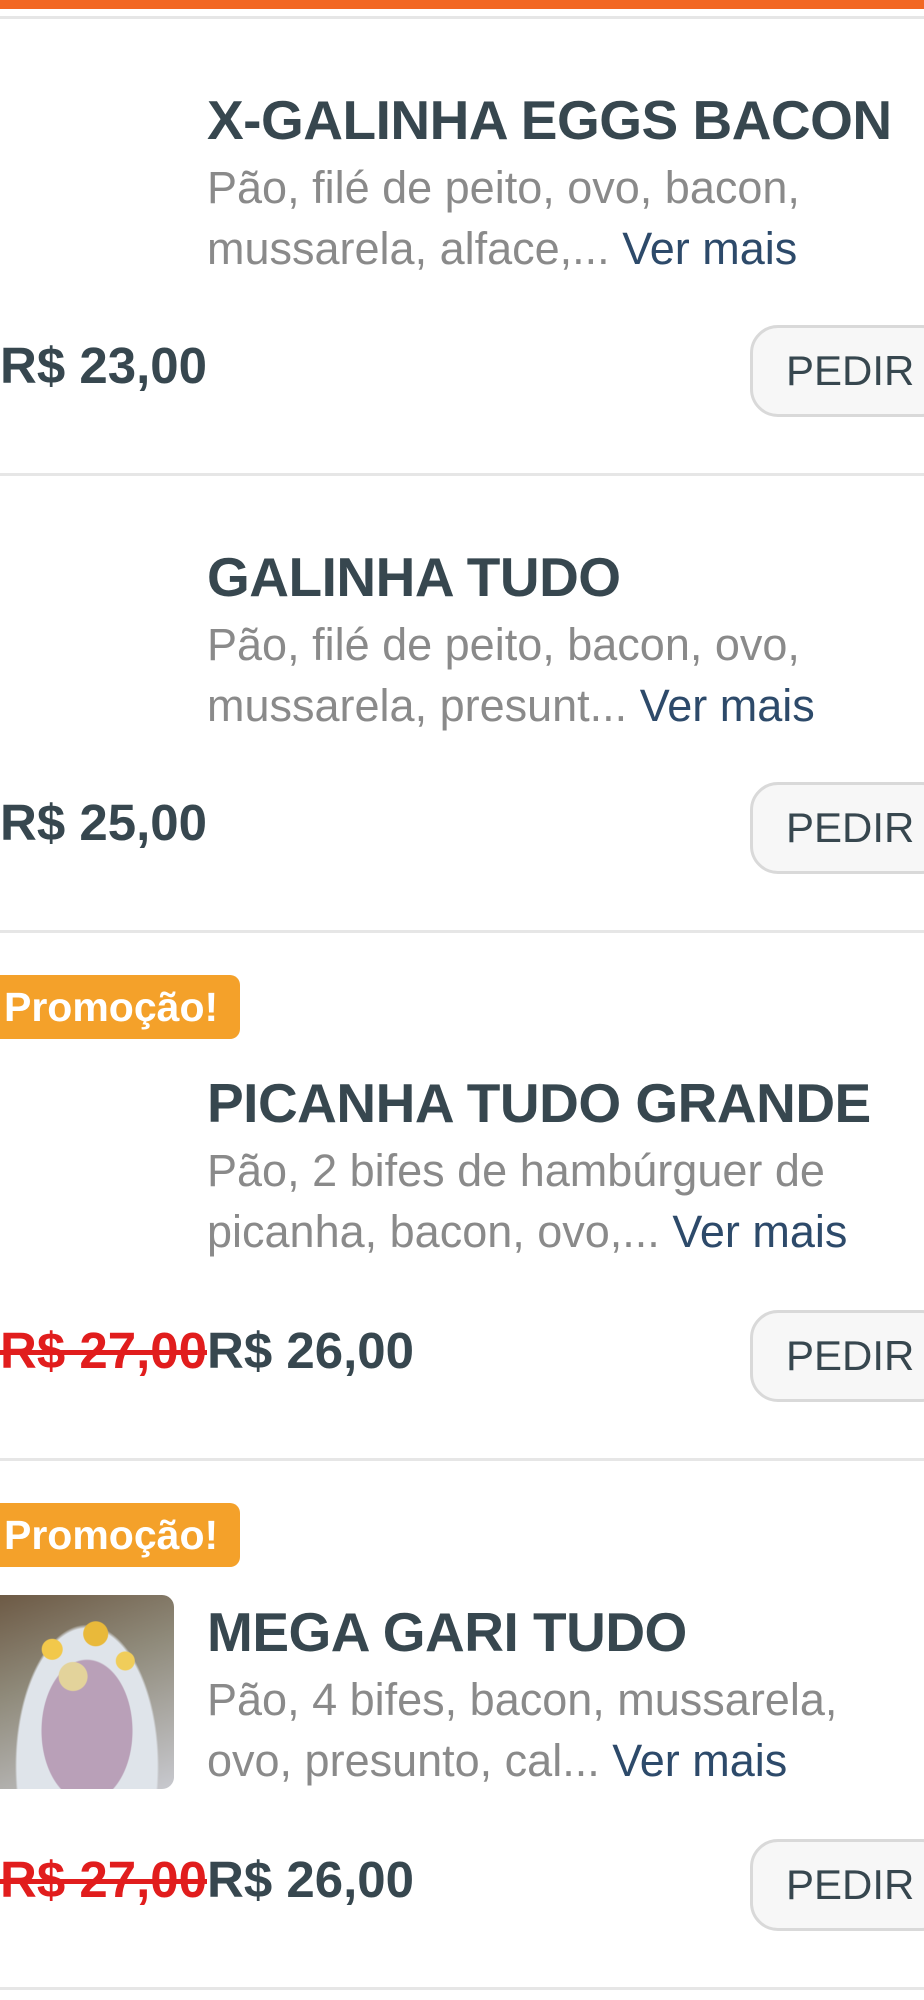  Describe the element at coordinates (516, 1170) in the screenshot. I see `description-line: Pão, 2 bifes de hambúrguer de` at that location.